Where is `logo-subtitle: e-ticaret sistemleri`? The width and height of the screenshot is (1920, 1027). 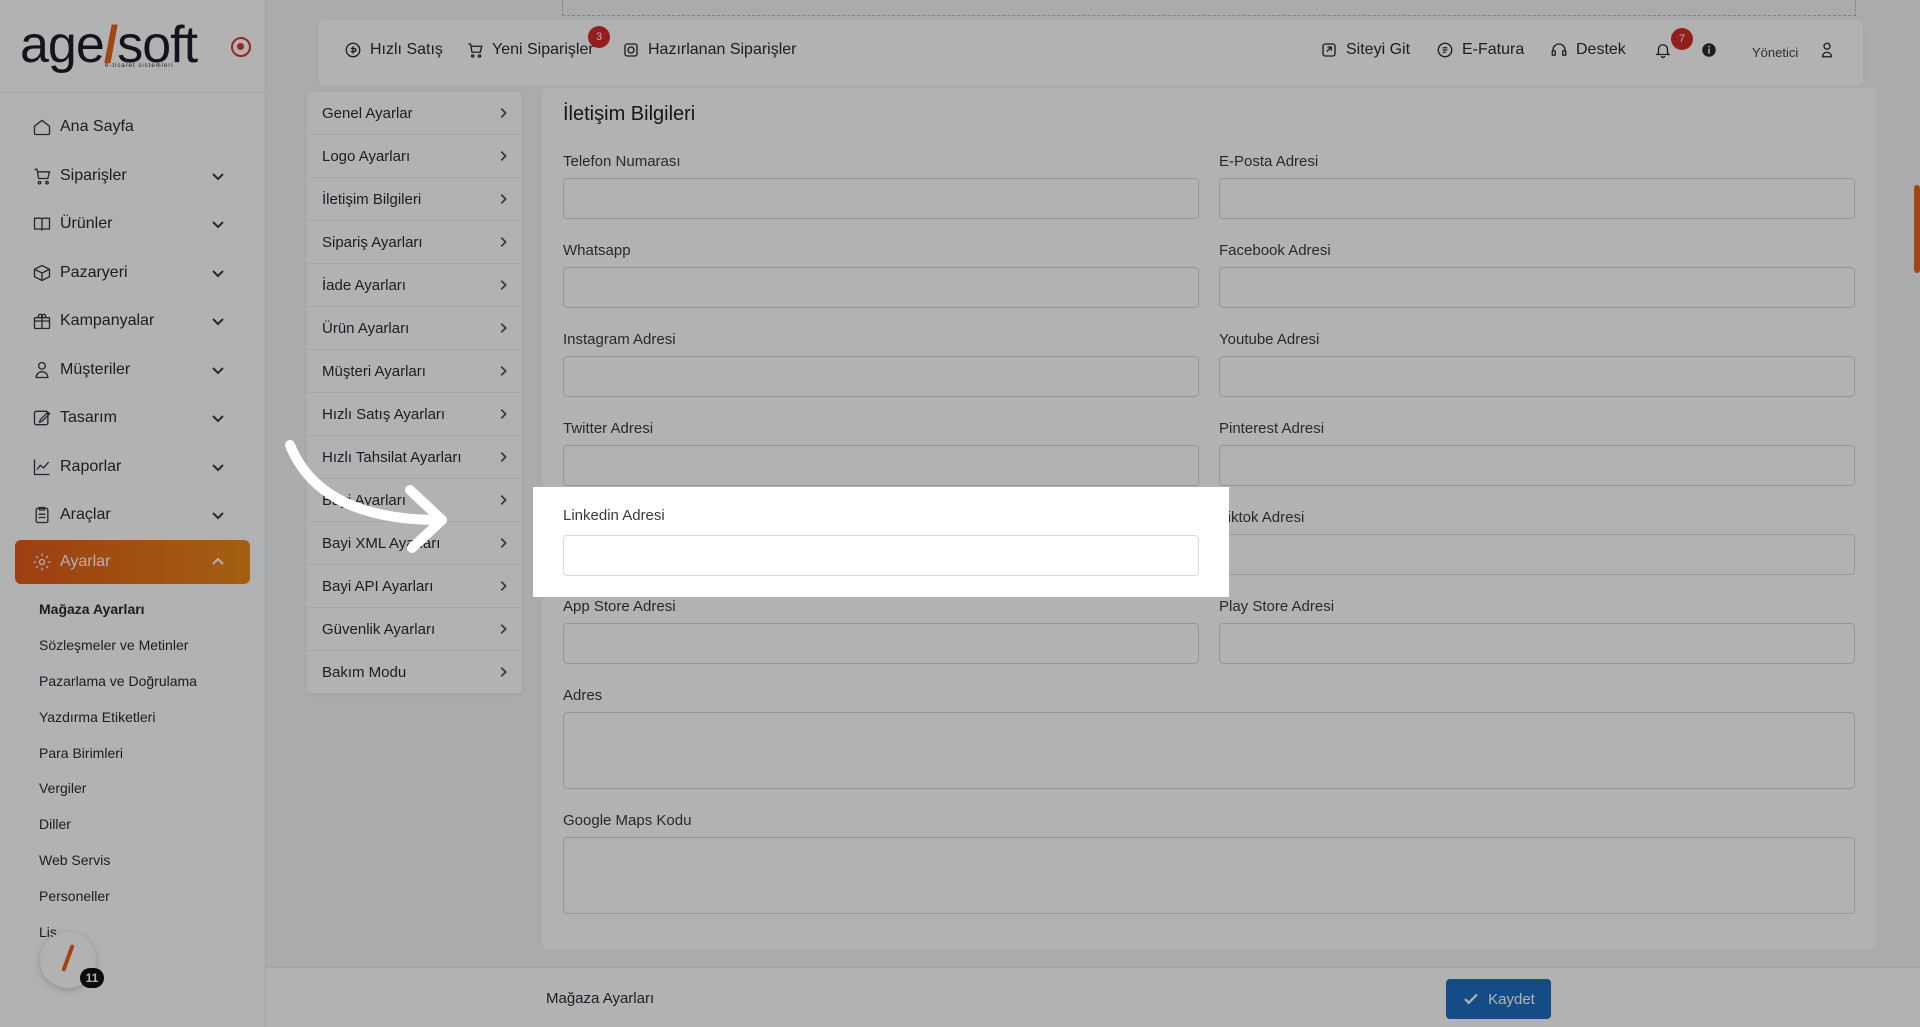
logo-subtitle: e-ticaret sistemleri is located at coordinates (139, 66).